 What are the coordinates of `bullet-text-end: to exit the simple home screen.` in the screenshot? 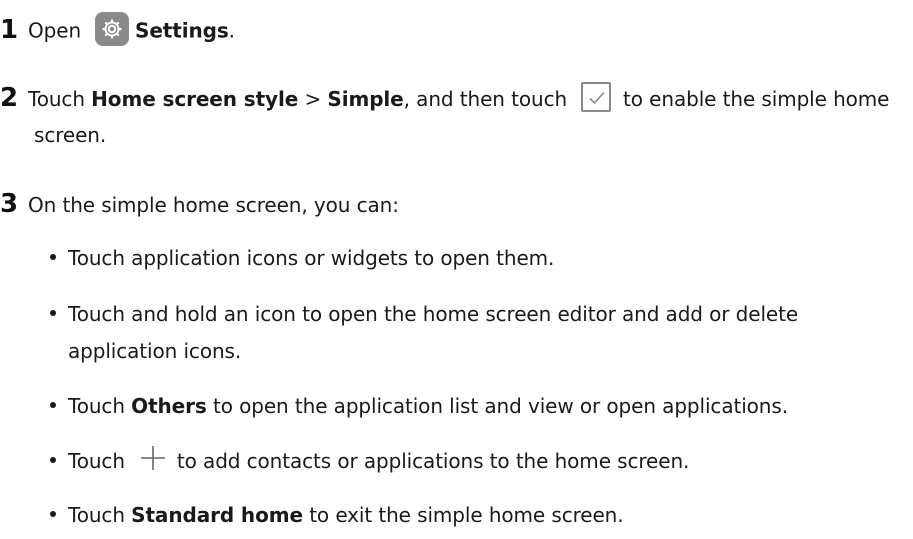 It's located at (466, 515).